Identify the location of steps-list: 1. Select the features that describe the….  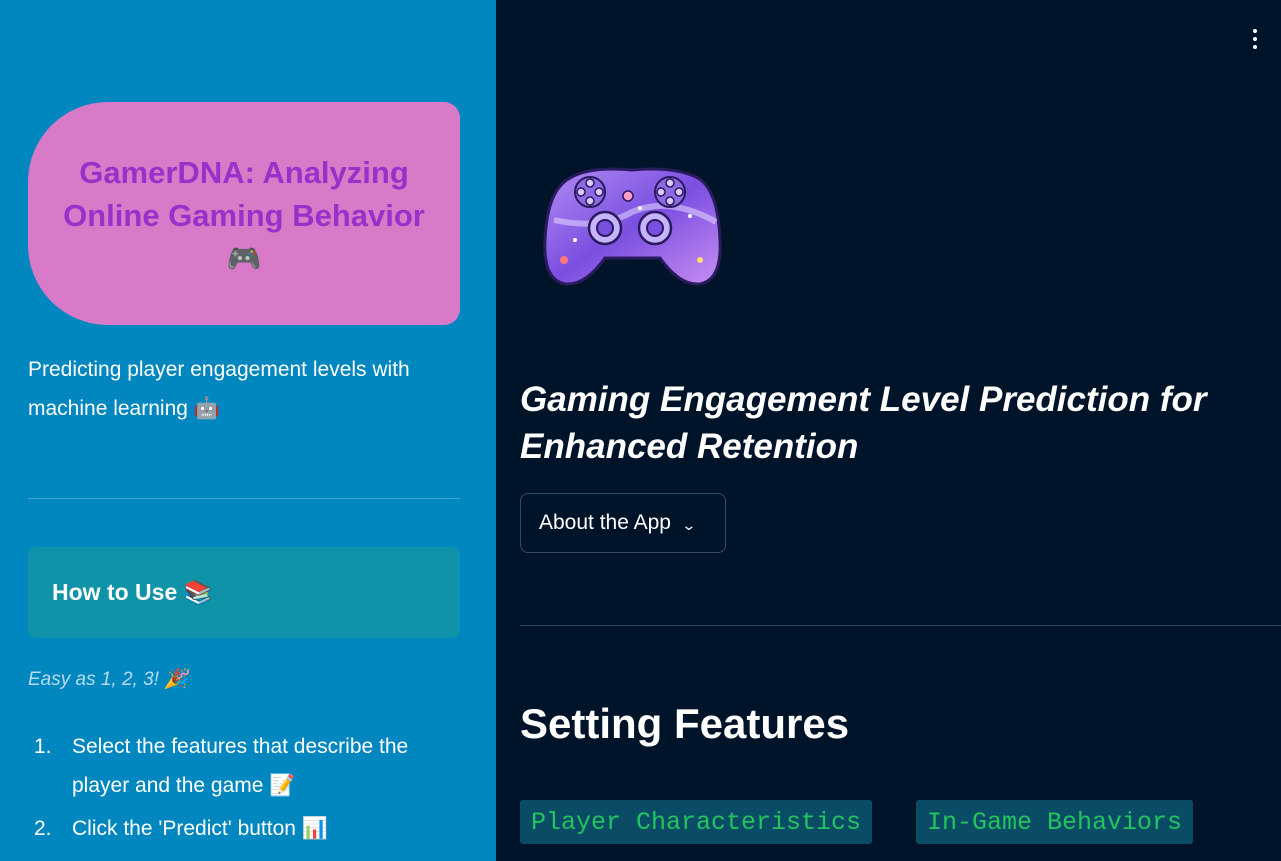
(244, 789).